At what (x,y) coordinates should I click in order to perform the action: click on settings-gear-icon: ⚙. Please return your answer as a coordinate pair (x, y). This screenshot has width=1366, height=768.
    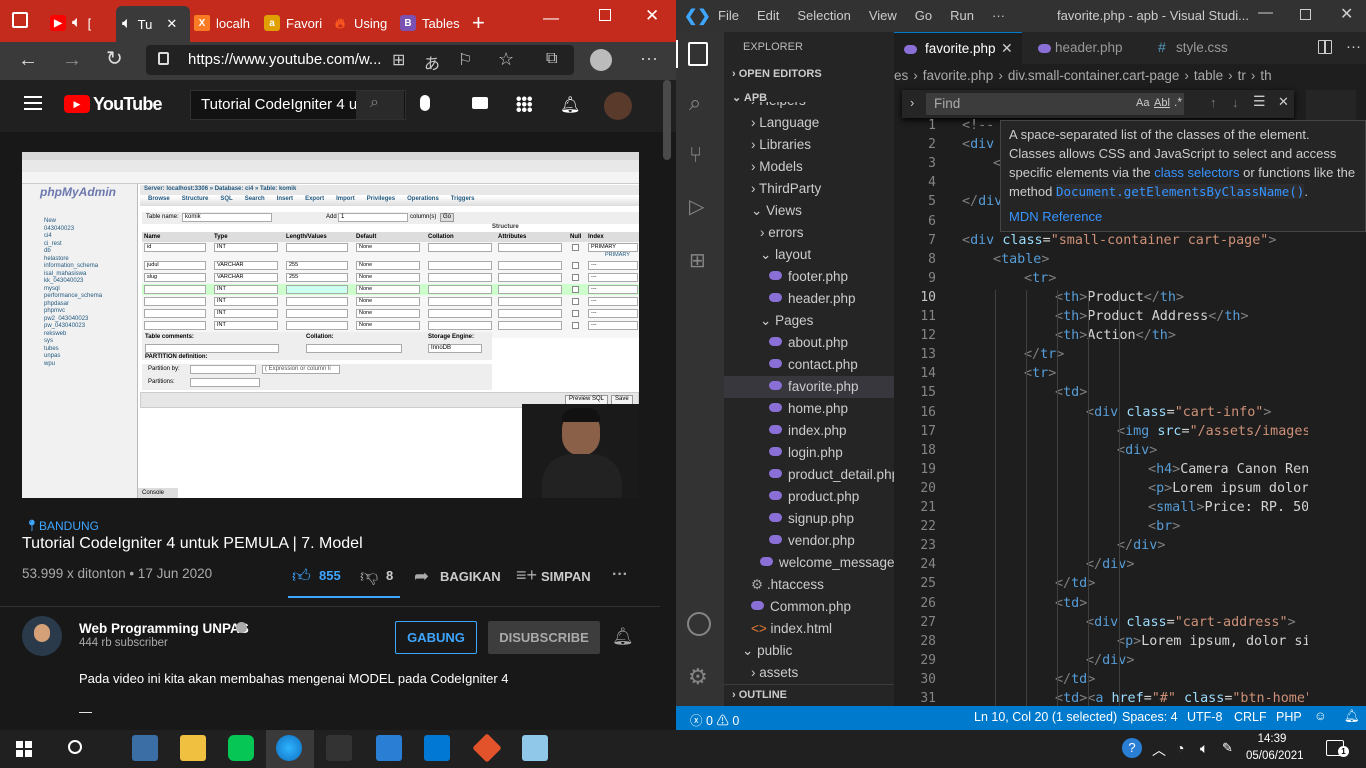
    Looking at the image, I should click on (698, 677).